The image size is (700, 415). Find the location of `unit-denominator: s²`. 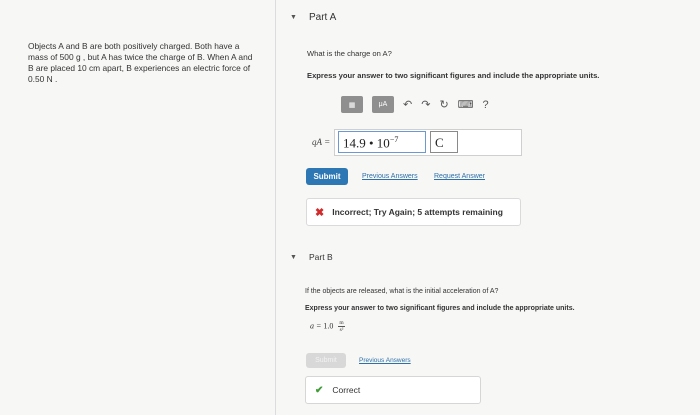

unit-denominator: s² is located at coordinates (341, 330).